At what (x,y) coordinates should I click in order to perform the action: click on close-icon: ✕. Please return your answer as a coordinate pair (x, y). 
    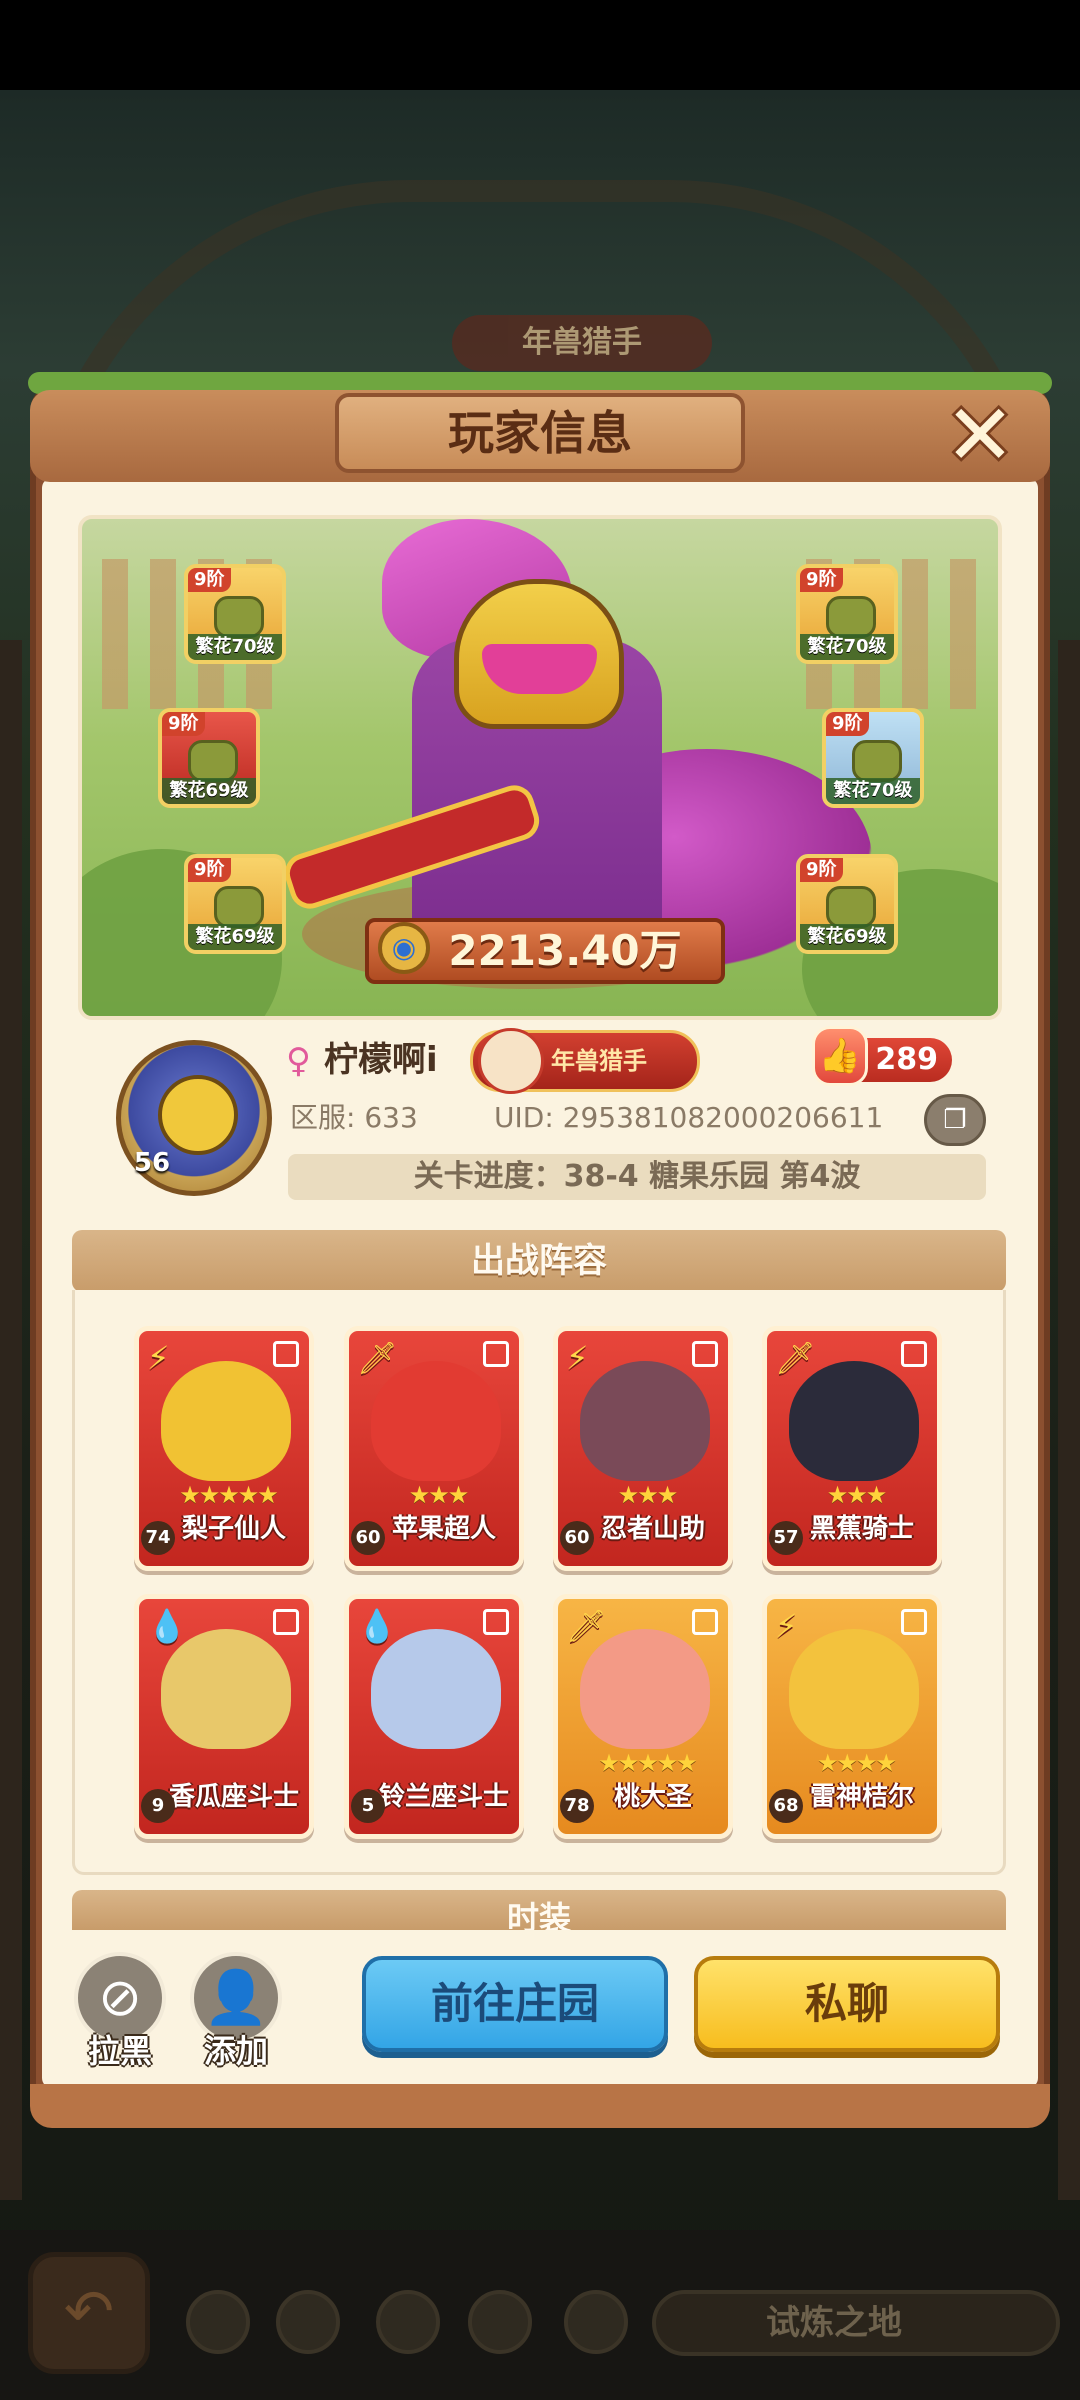
    Looking at the image, I should click on (980, 435).